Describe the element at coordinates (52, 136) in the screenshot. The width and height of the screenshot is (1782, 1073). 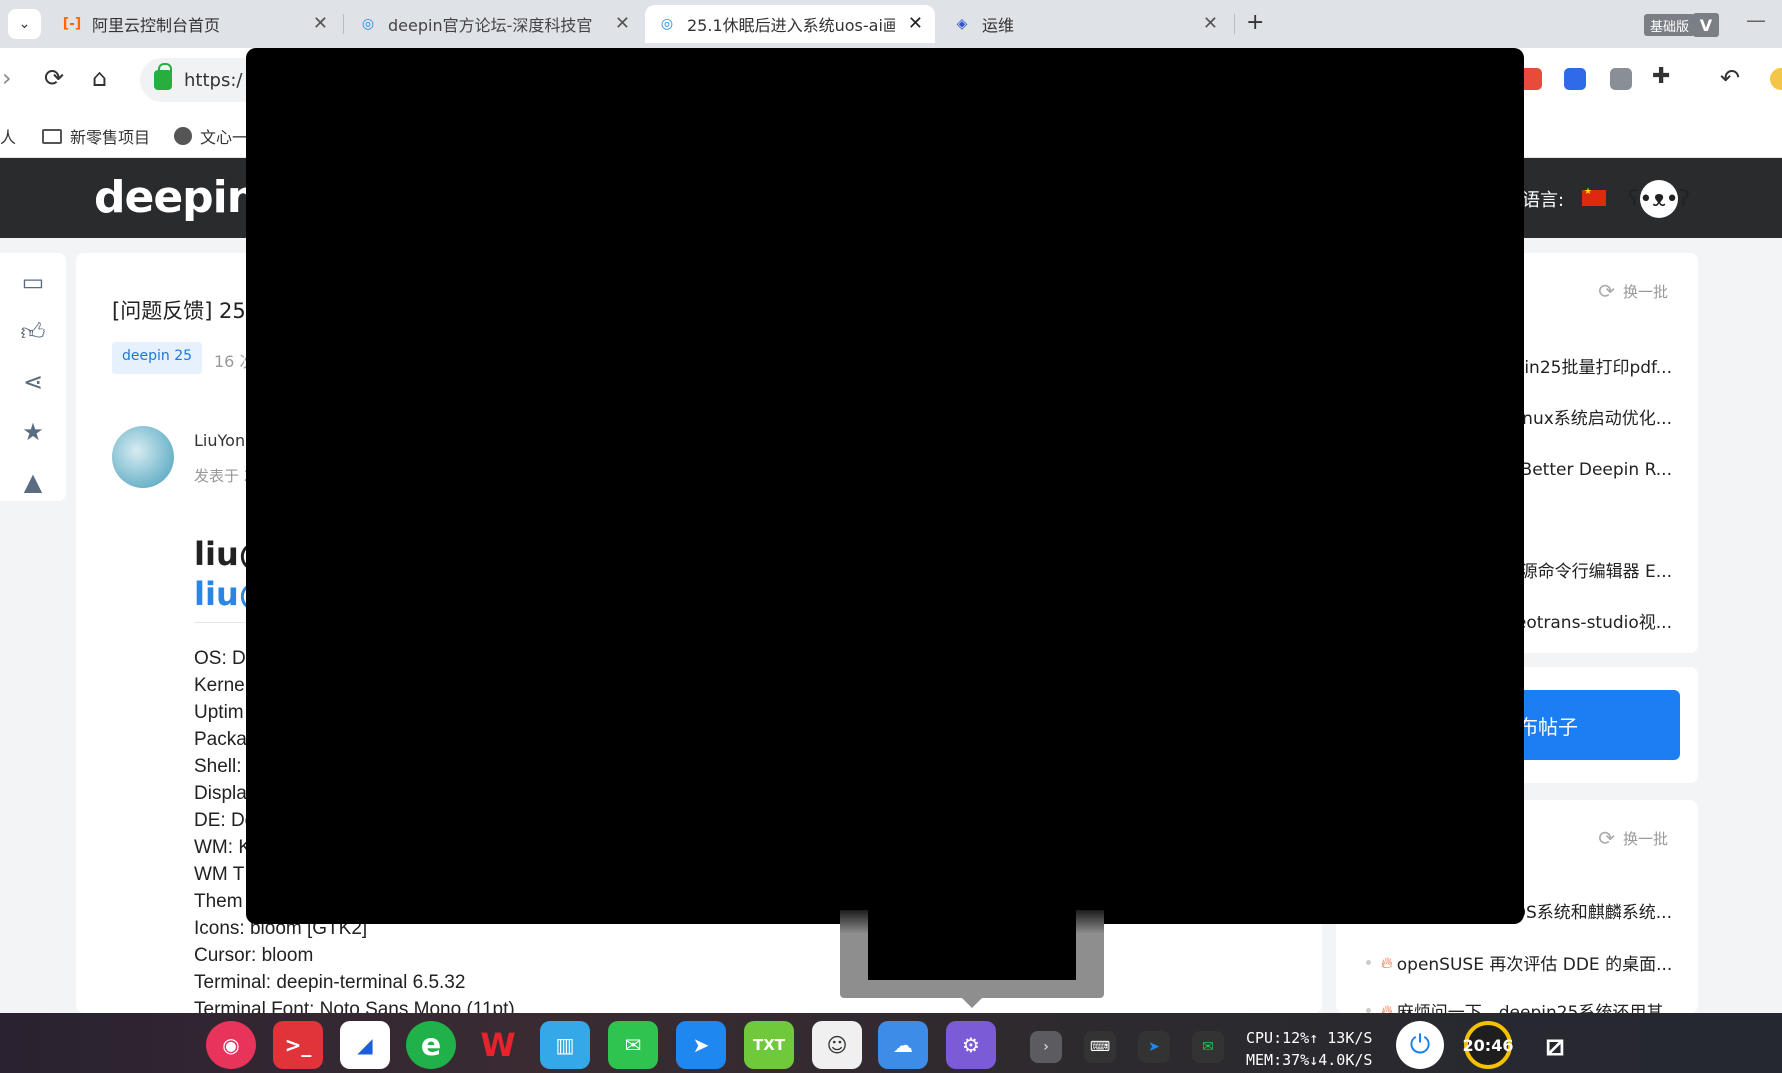
I see `folder-icon` at that location.